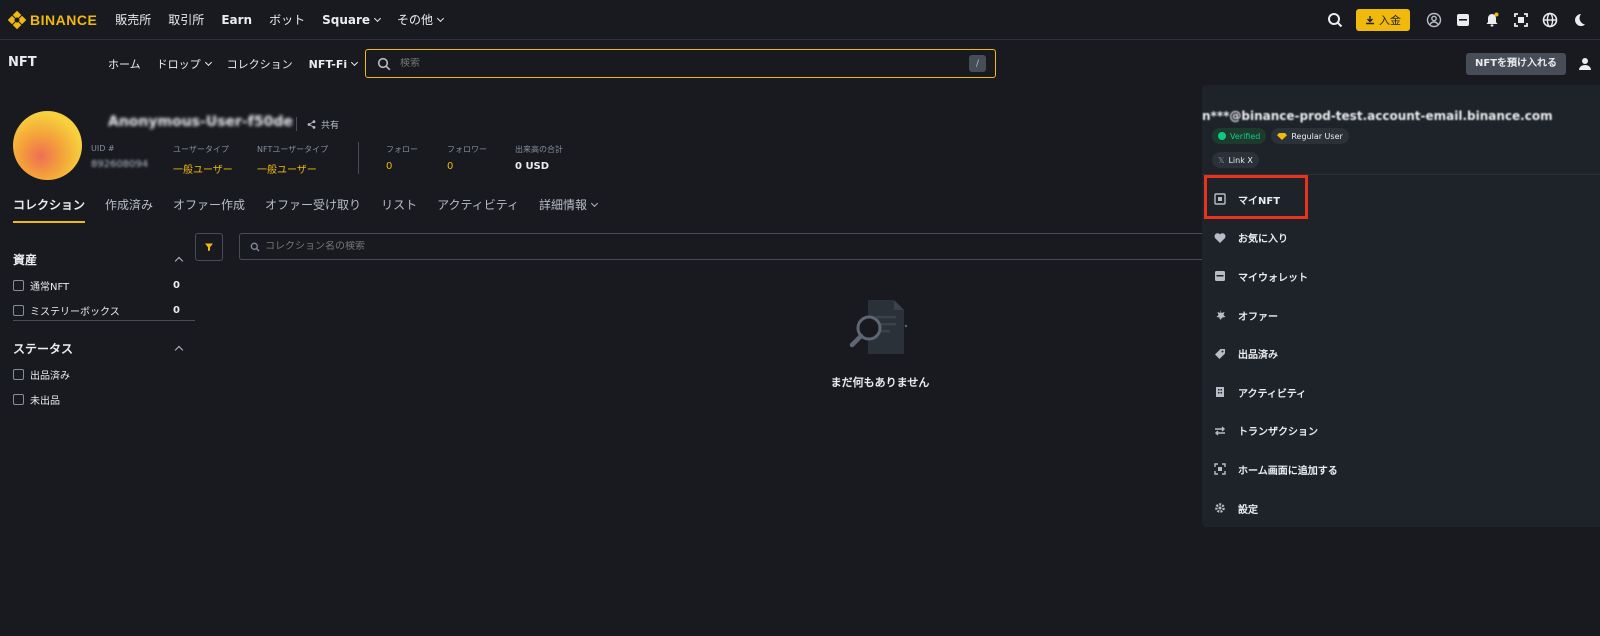 The height and width of the screenshot is (636, 1600). What do you see at coordinates (317, 124) in the screenshot?
I see `share-button: 共有` at bounding box center [317, 124].